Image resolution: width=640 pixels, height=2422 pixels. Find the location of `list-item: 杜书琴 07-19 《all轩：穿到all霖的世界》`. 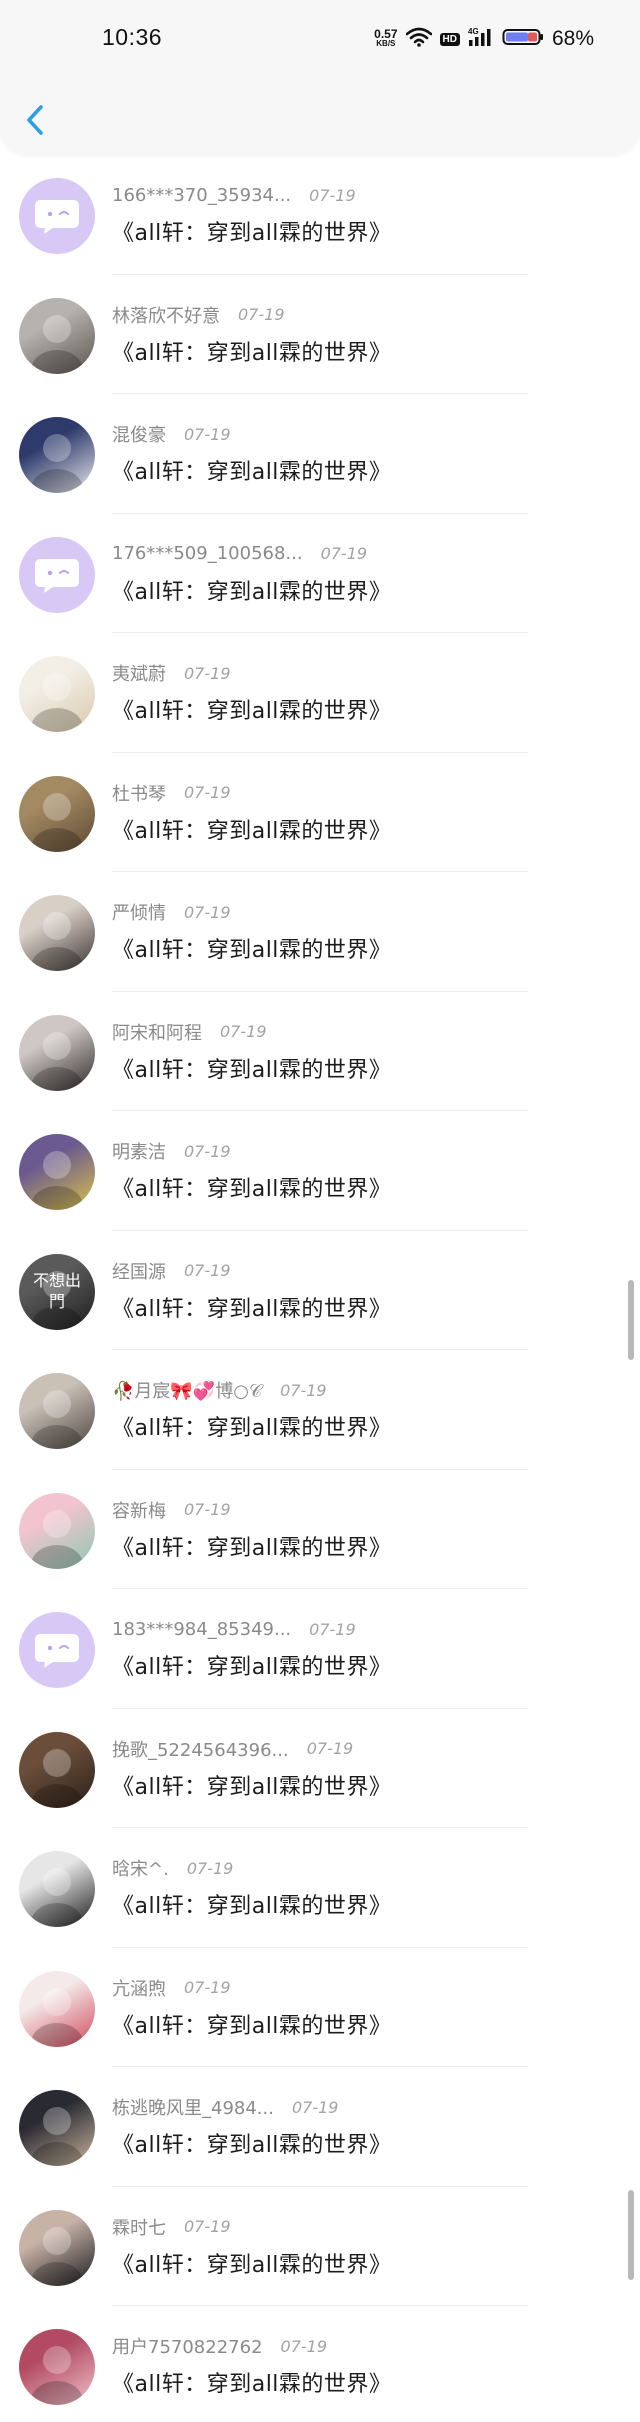

list-item: 杜书琴 07-19 《all轩：穿到all霖的世界》 is located at coordinates (320, 812).